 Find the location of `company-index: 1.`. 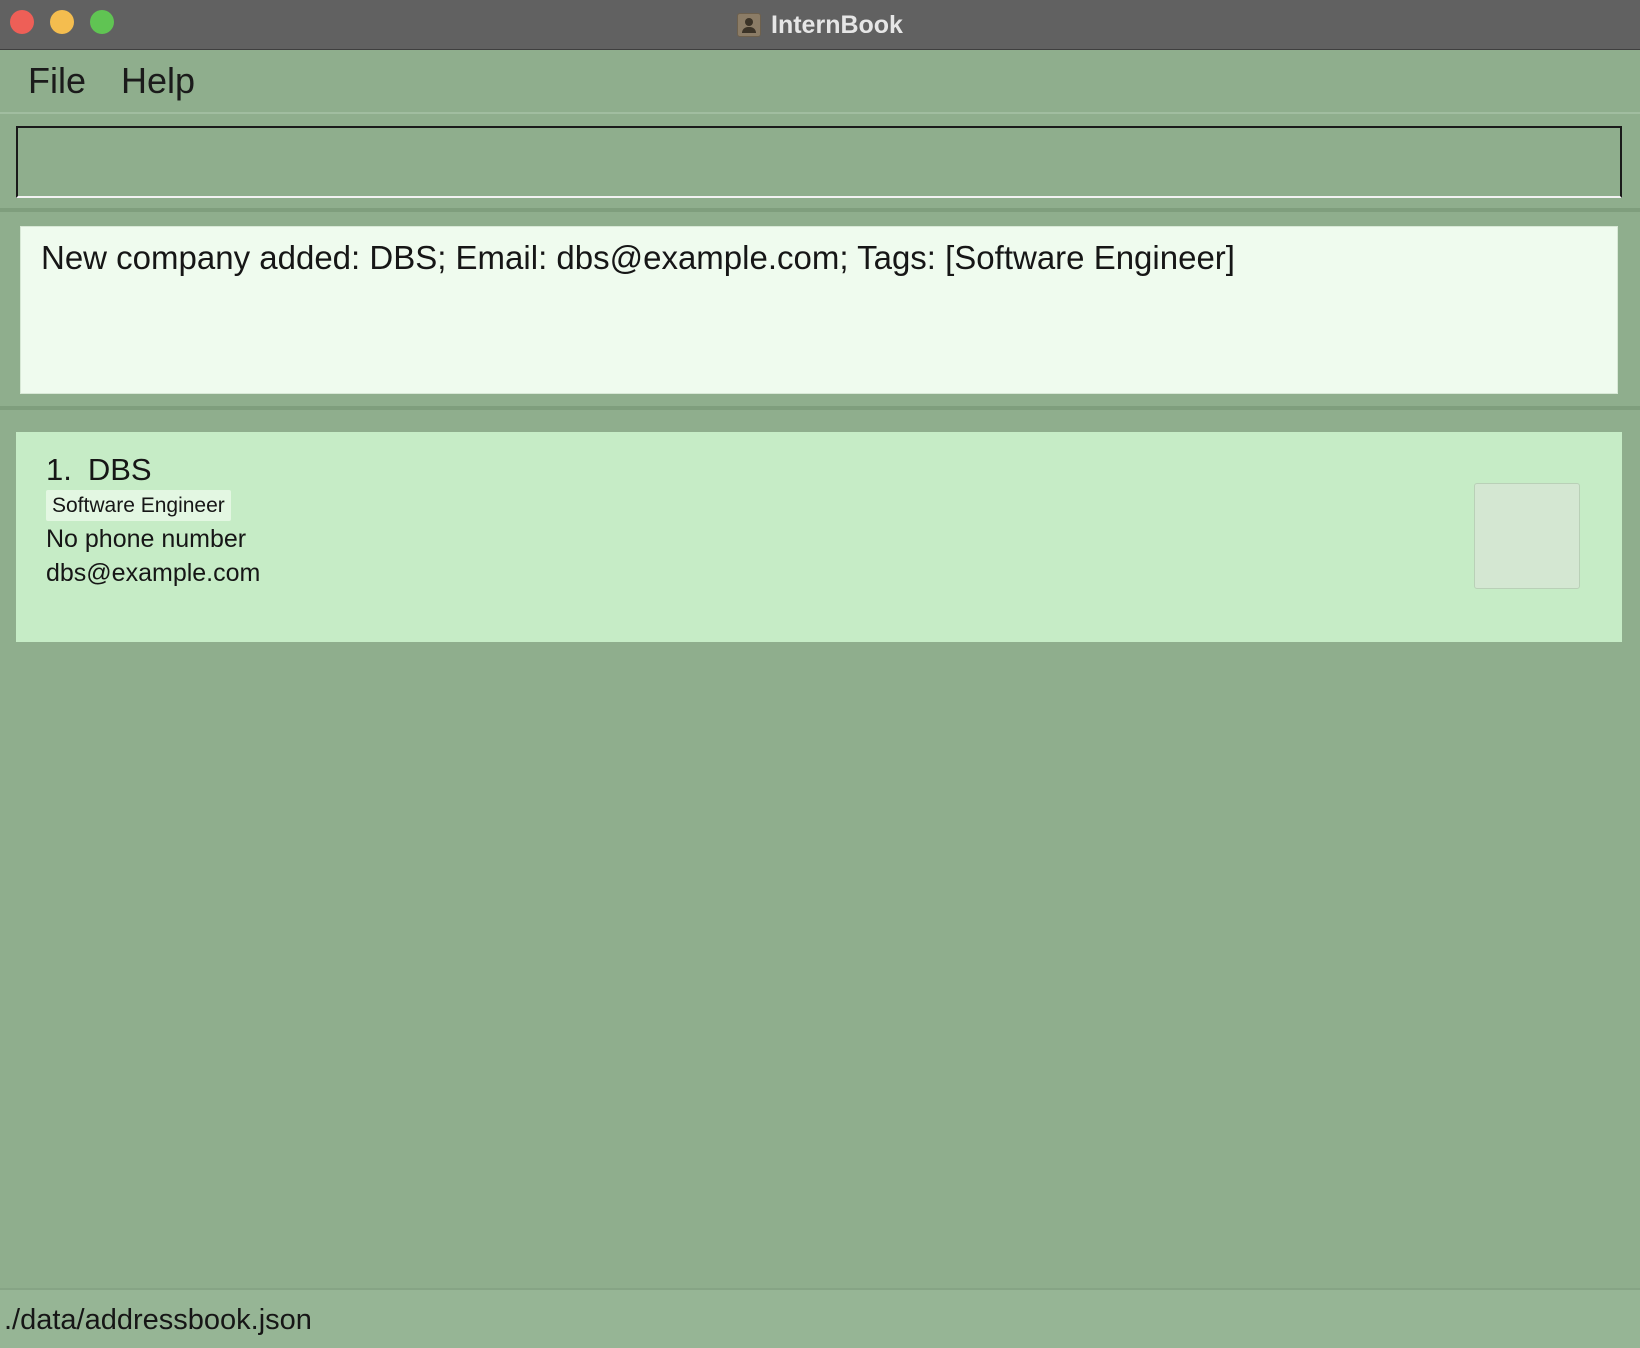

company-index: 1. is located at coordinates (59, 469).